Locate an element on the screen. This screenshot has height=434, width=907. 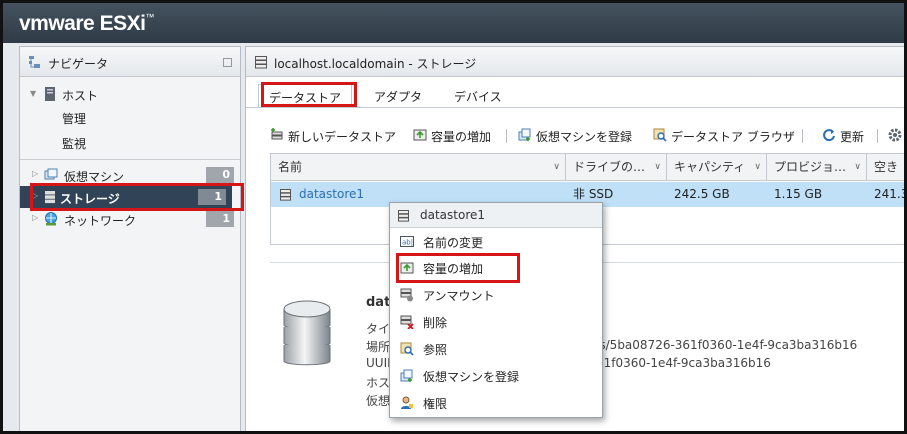
context-menu-title: datastore1 is located at coordinates (453, 215).